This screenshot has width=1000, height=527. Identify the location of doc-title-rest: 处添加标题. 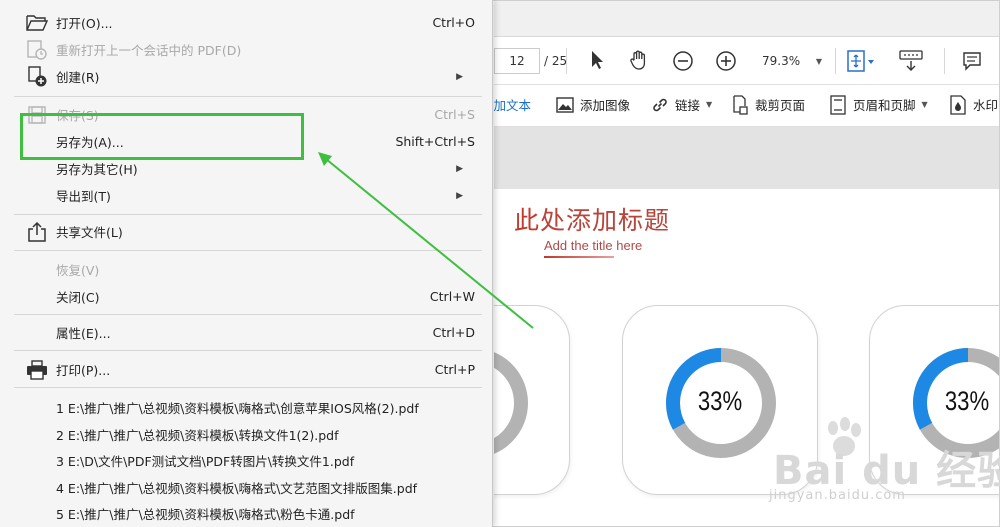
(605, 220).